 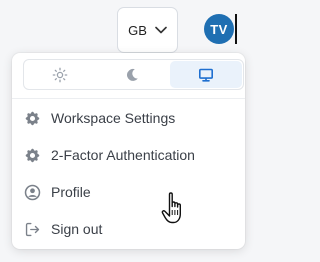 I want to click on menu-item-label: Workspace Settings, so click(x=113, y=118).